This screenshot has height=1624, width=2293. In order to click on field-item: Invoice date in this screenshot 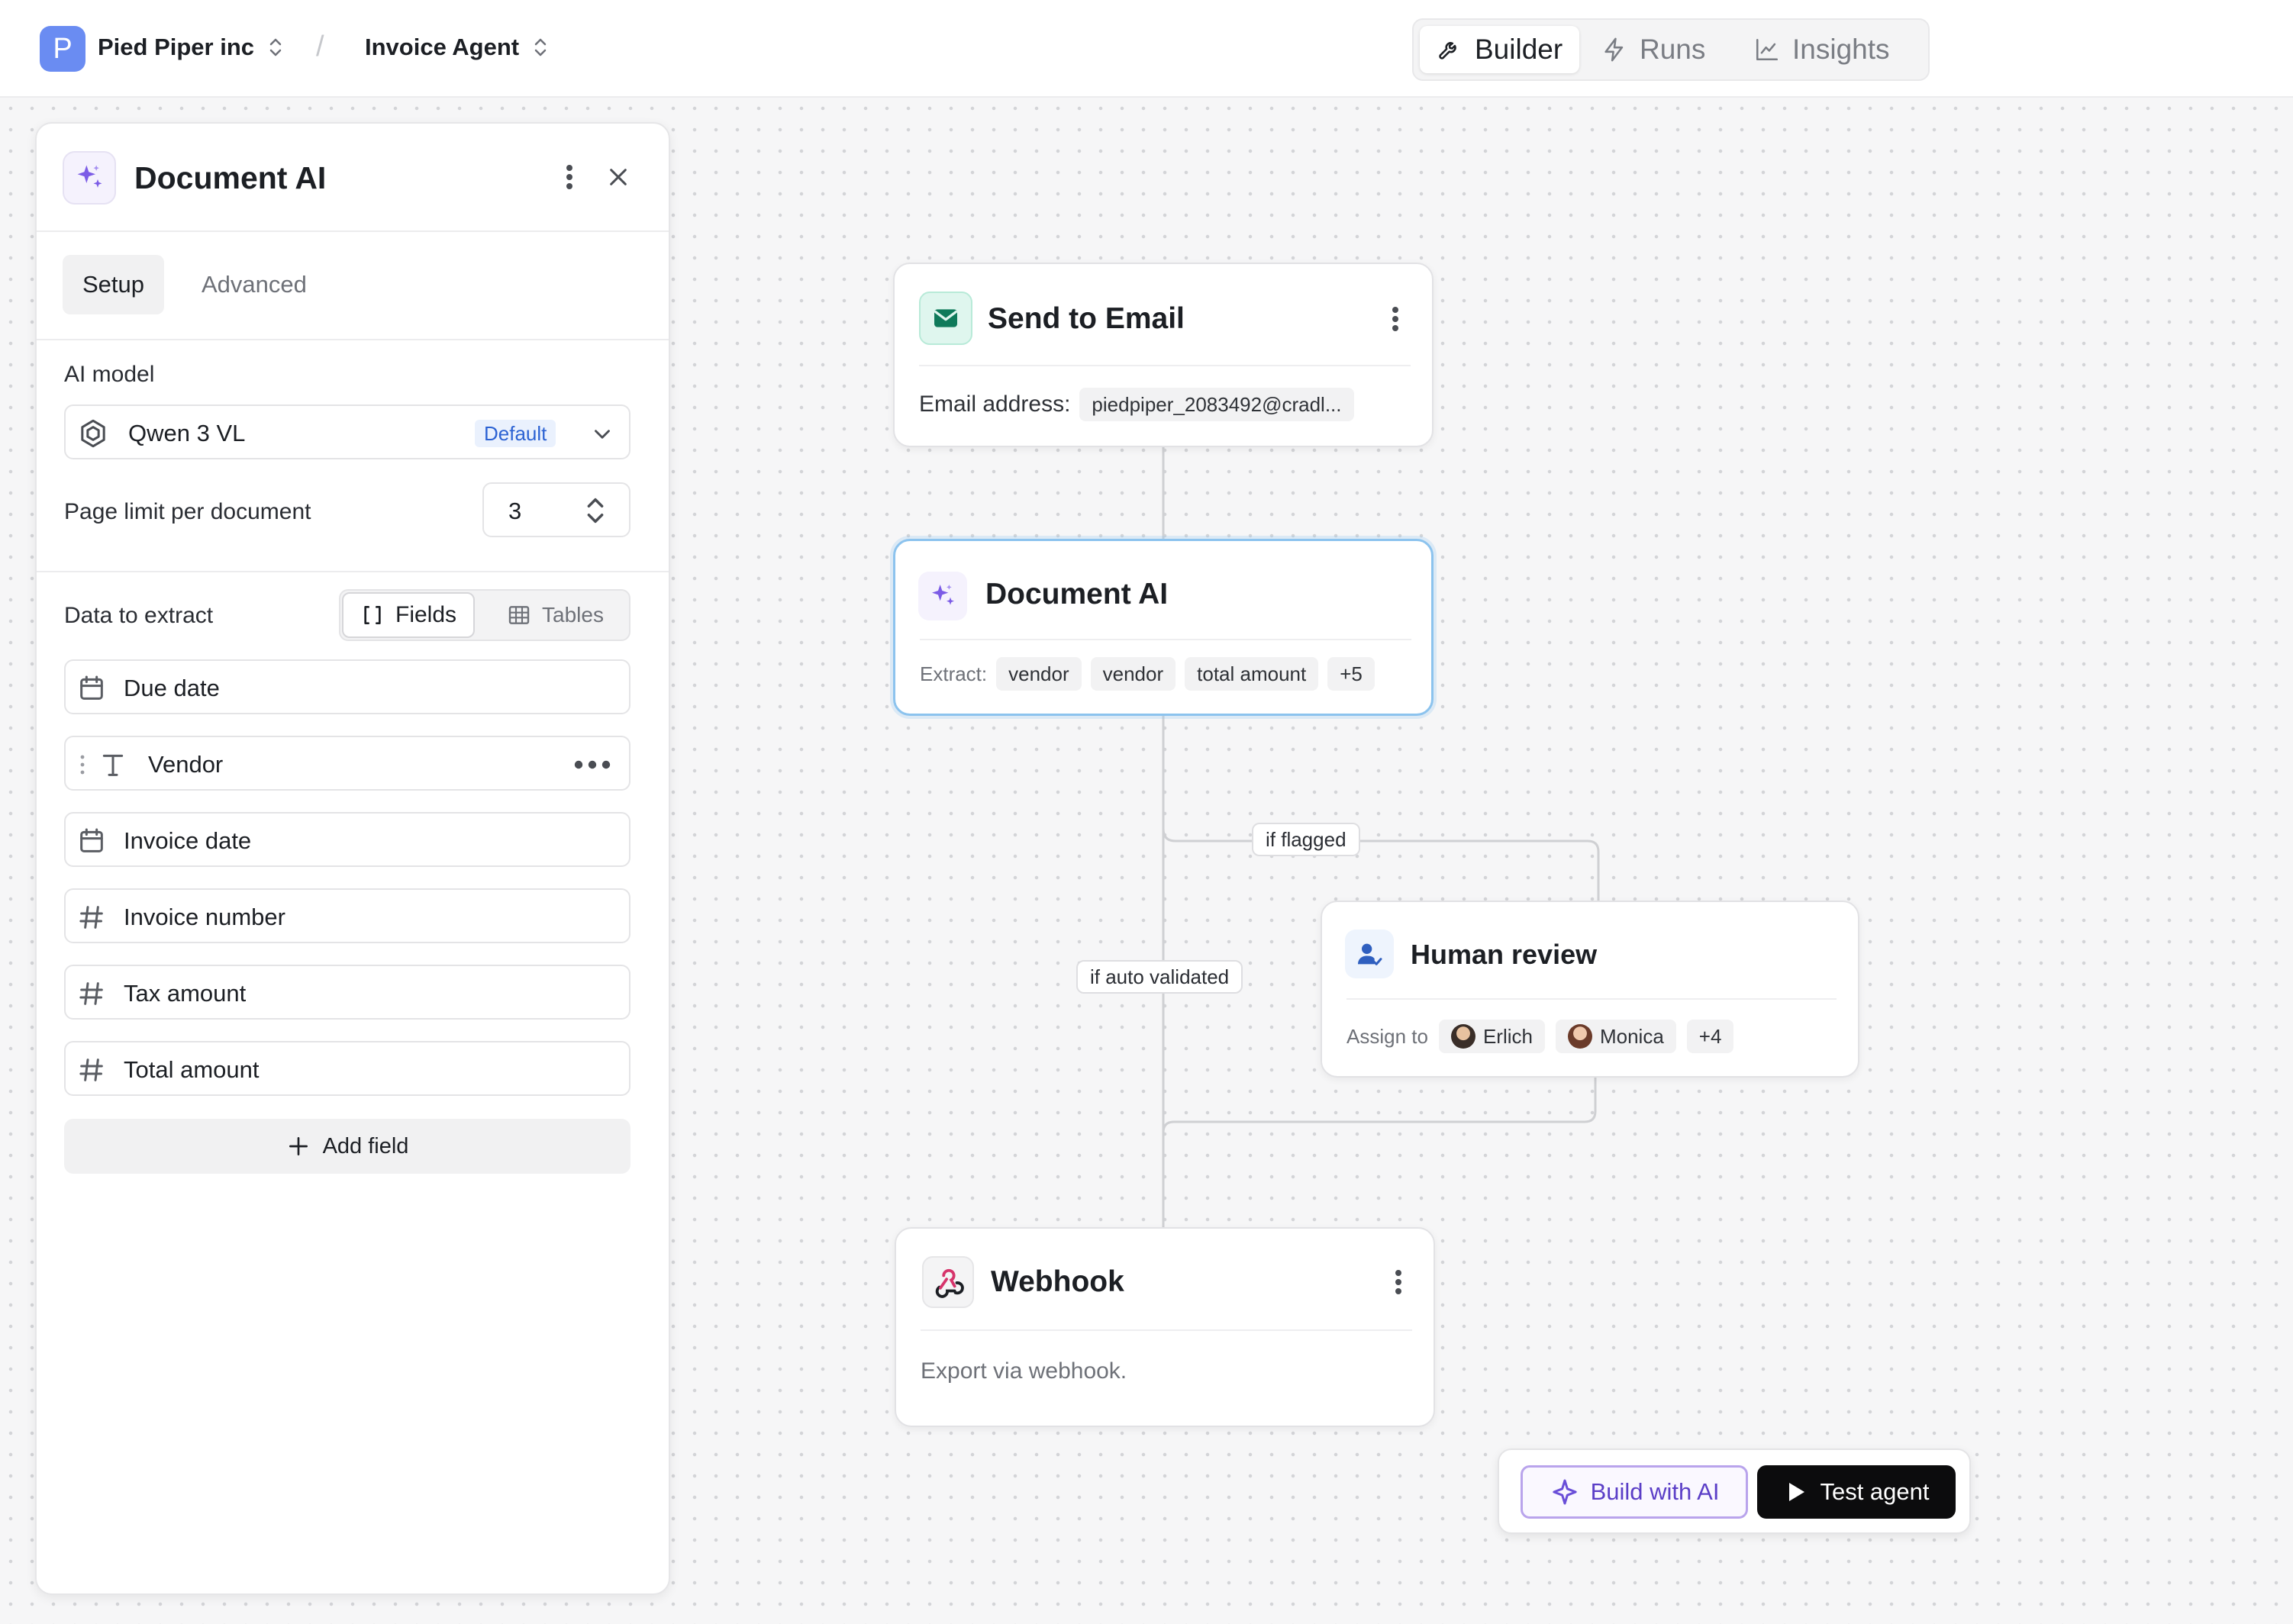, I will do `click(347, 839)`.